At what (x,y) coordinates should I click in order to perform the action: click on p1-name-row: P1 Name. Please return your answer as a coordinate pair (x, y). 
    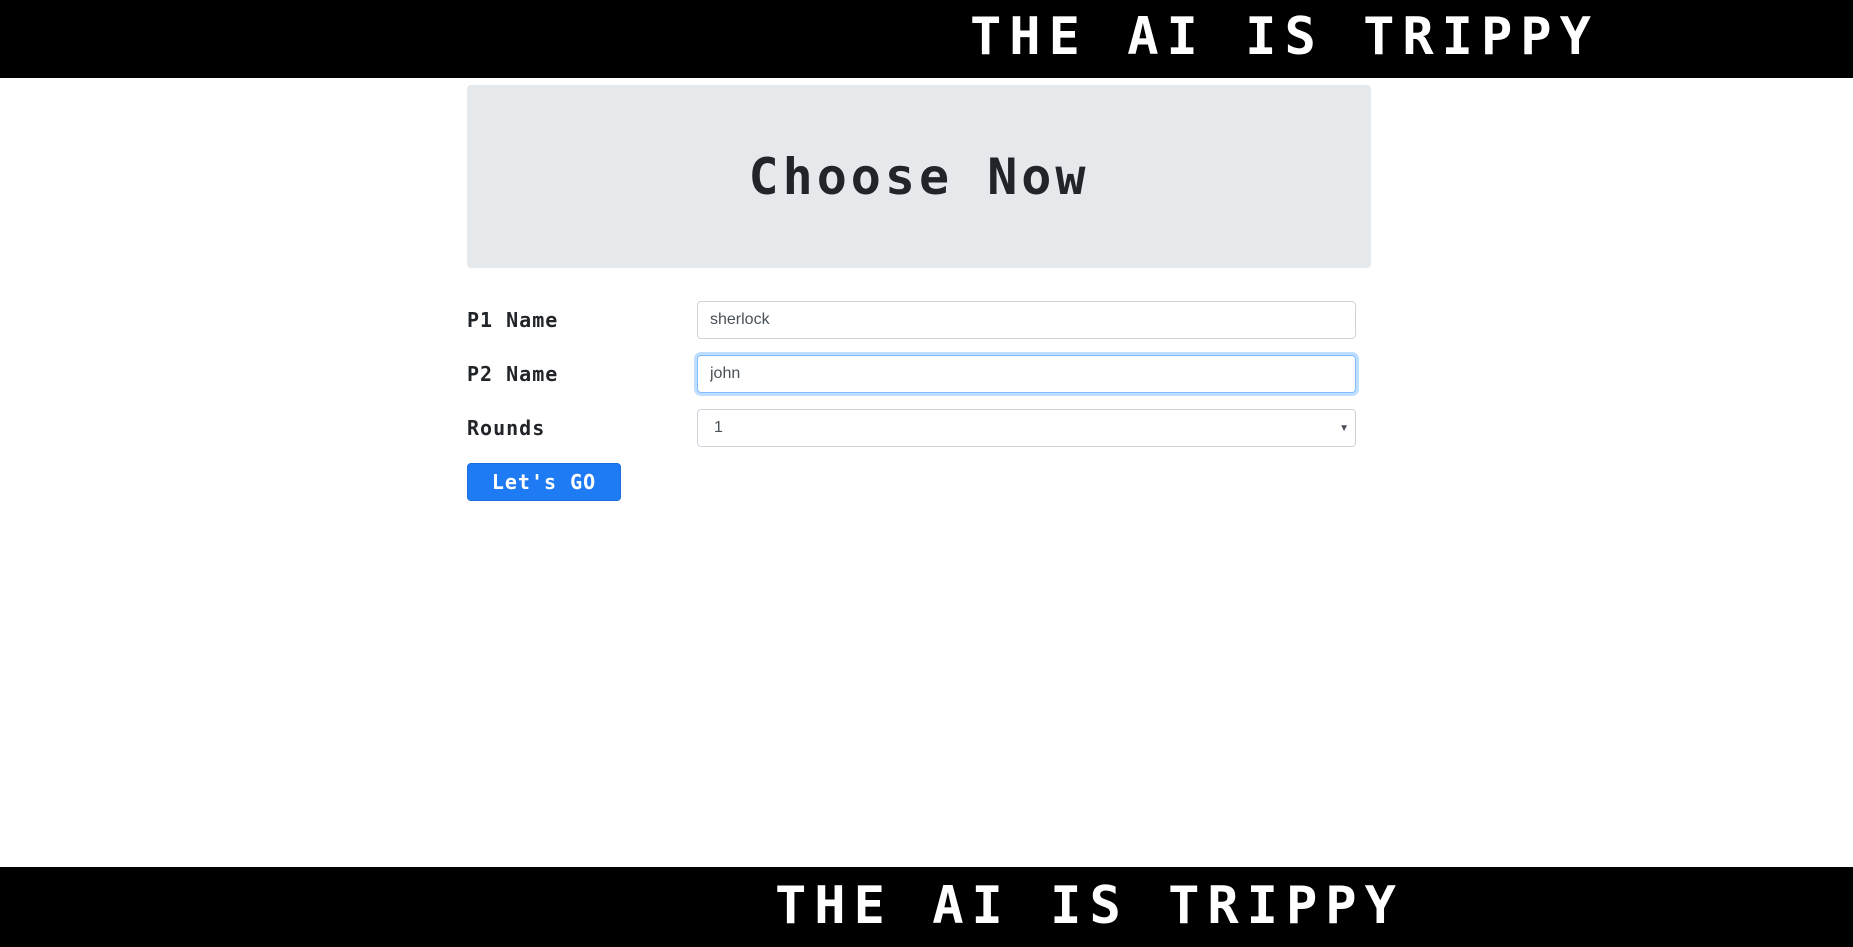
    Looking at the image, I should click on (911, 320).